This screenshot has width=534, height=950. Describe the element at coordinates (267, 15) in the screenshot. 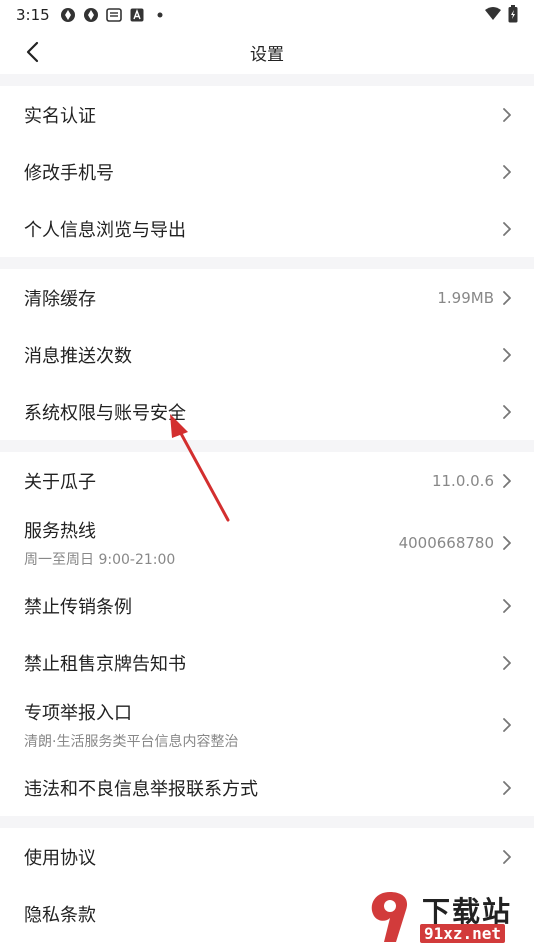

I see `status-bar: 3:15` at that location.